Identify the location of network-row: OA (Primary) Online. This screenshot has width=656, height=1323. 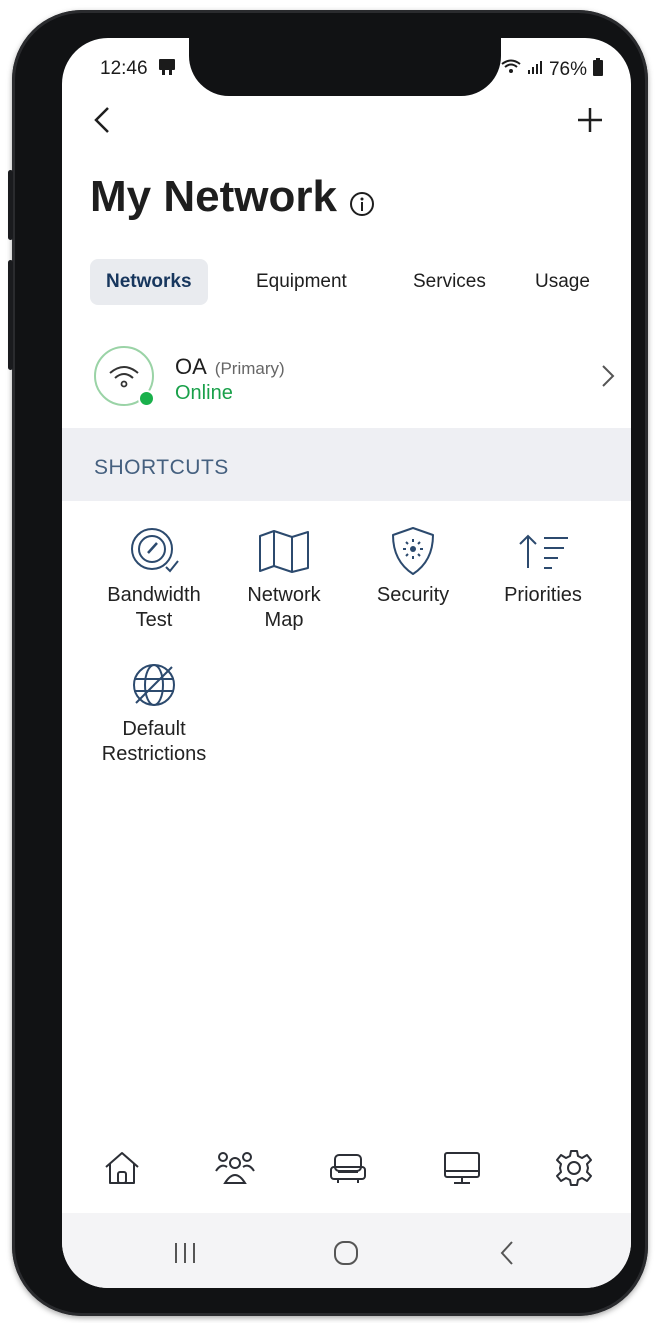
(346, 377).